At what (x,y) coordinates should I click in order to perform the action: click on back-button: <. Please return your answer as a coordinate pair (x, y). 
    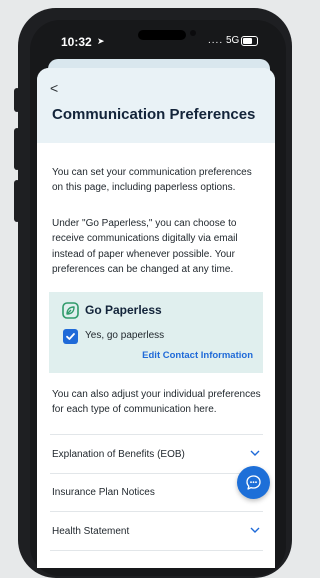
    Looking at the image, I should click on (54, 88).